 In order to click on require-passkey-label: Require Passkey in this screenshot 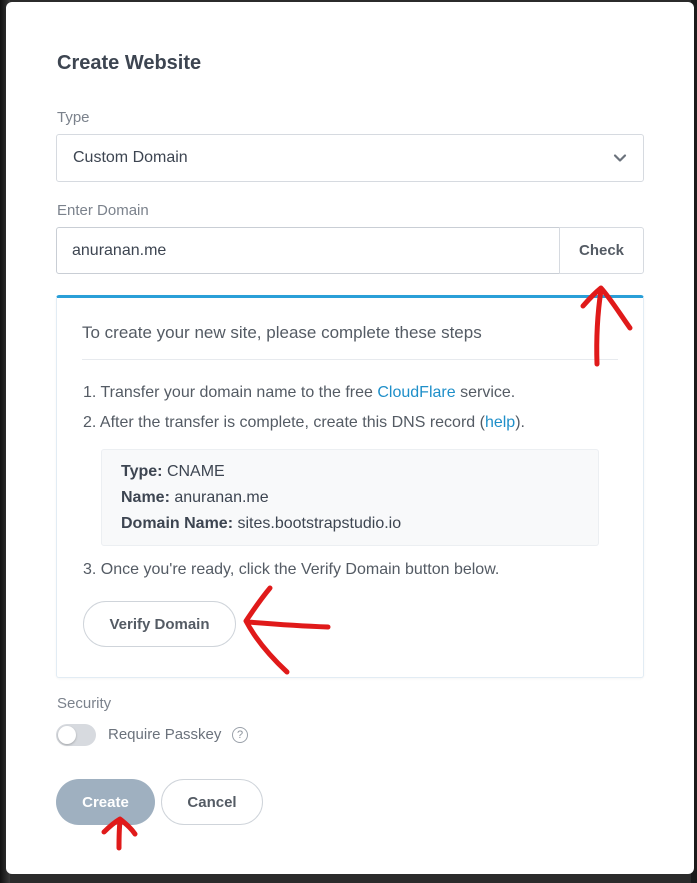, I will do `click(165, 734)`.